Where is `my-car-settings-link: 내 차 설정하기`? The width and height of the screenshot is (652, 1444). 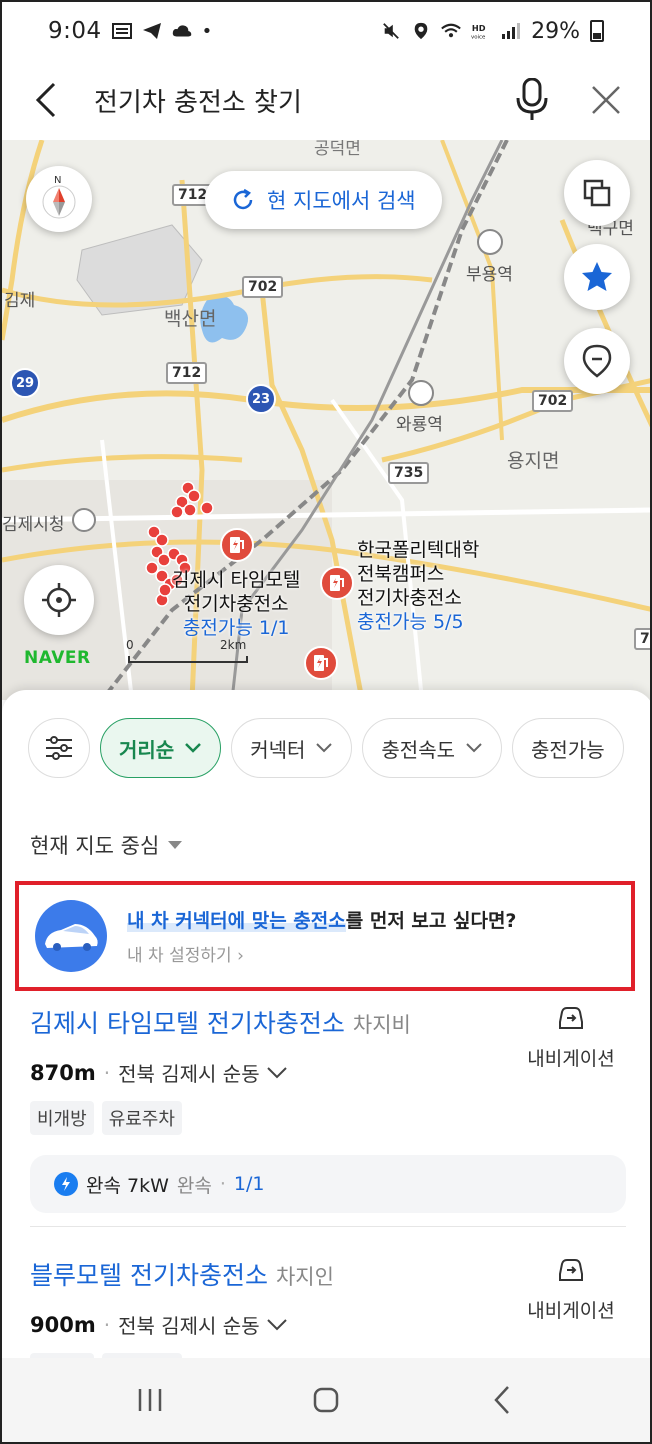 my-car-settings-link: 내 차 설정하기 is located at coordinates (179, 956).